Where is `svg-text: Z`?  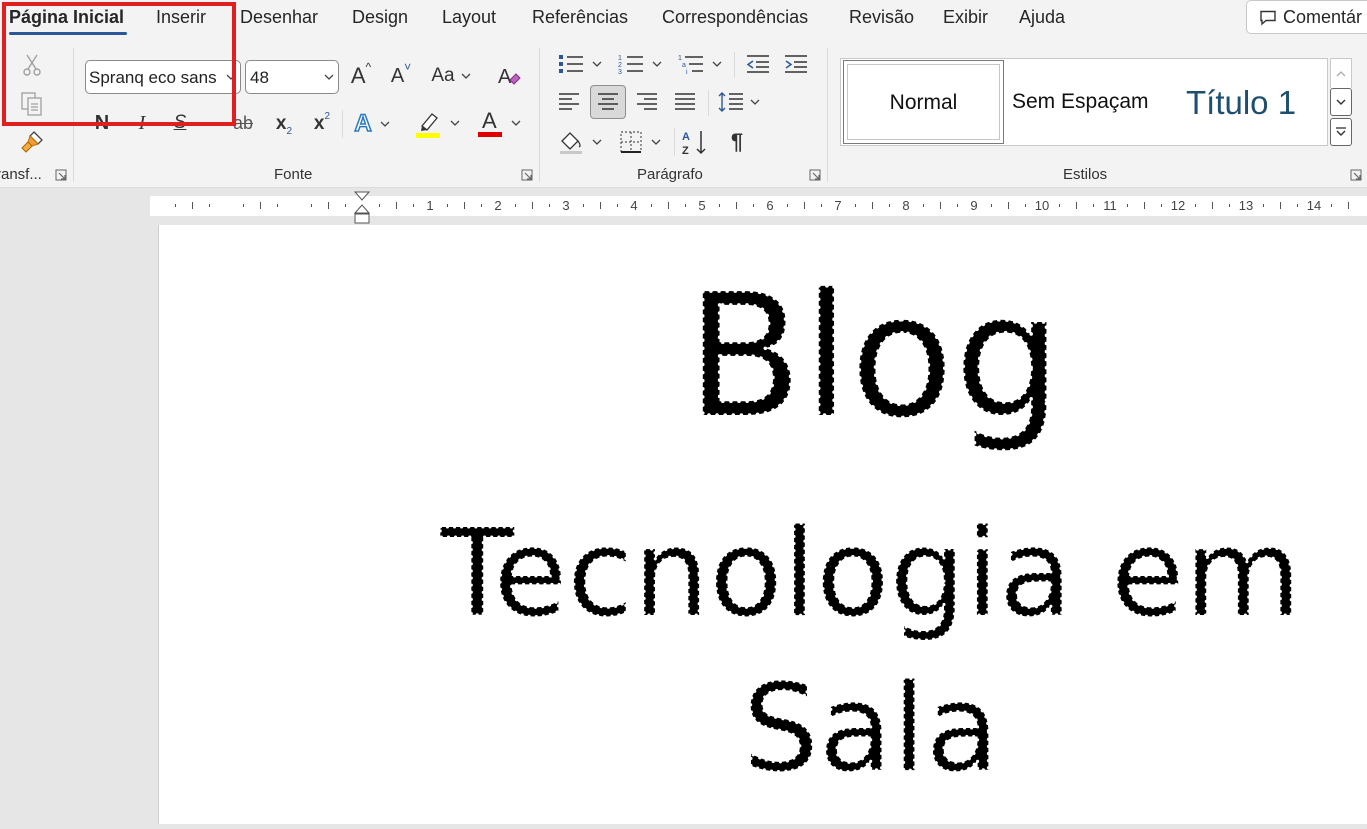
svg-text: Z is located at coordinates (685, 150).